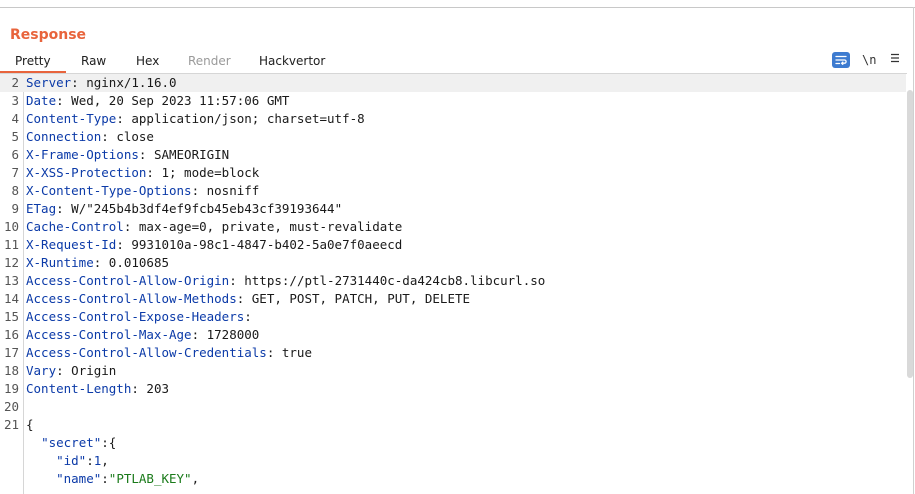  I want to click on line-number: 10, so click(11, 226).